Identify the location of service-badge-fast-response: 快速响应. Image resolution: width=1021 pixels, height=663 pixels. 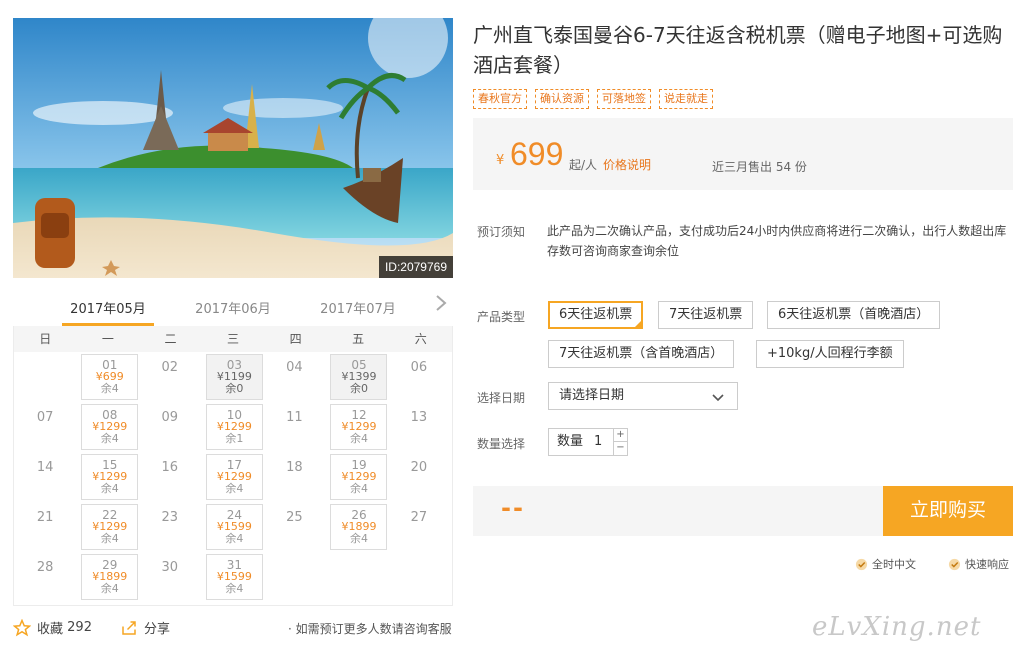
(978, 564).